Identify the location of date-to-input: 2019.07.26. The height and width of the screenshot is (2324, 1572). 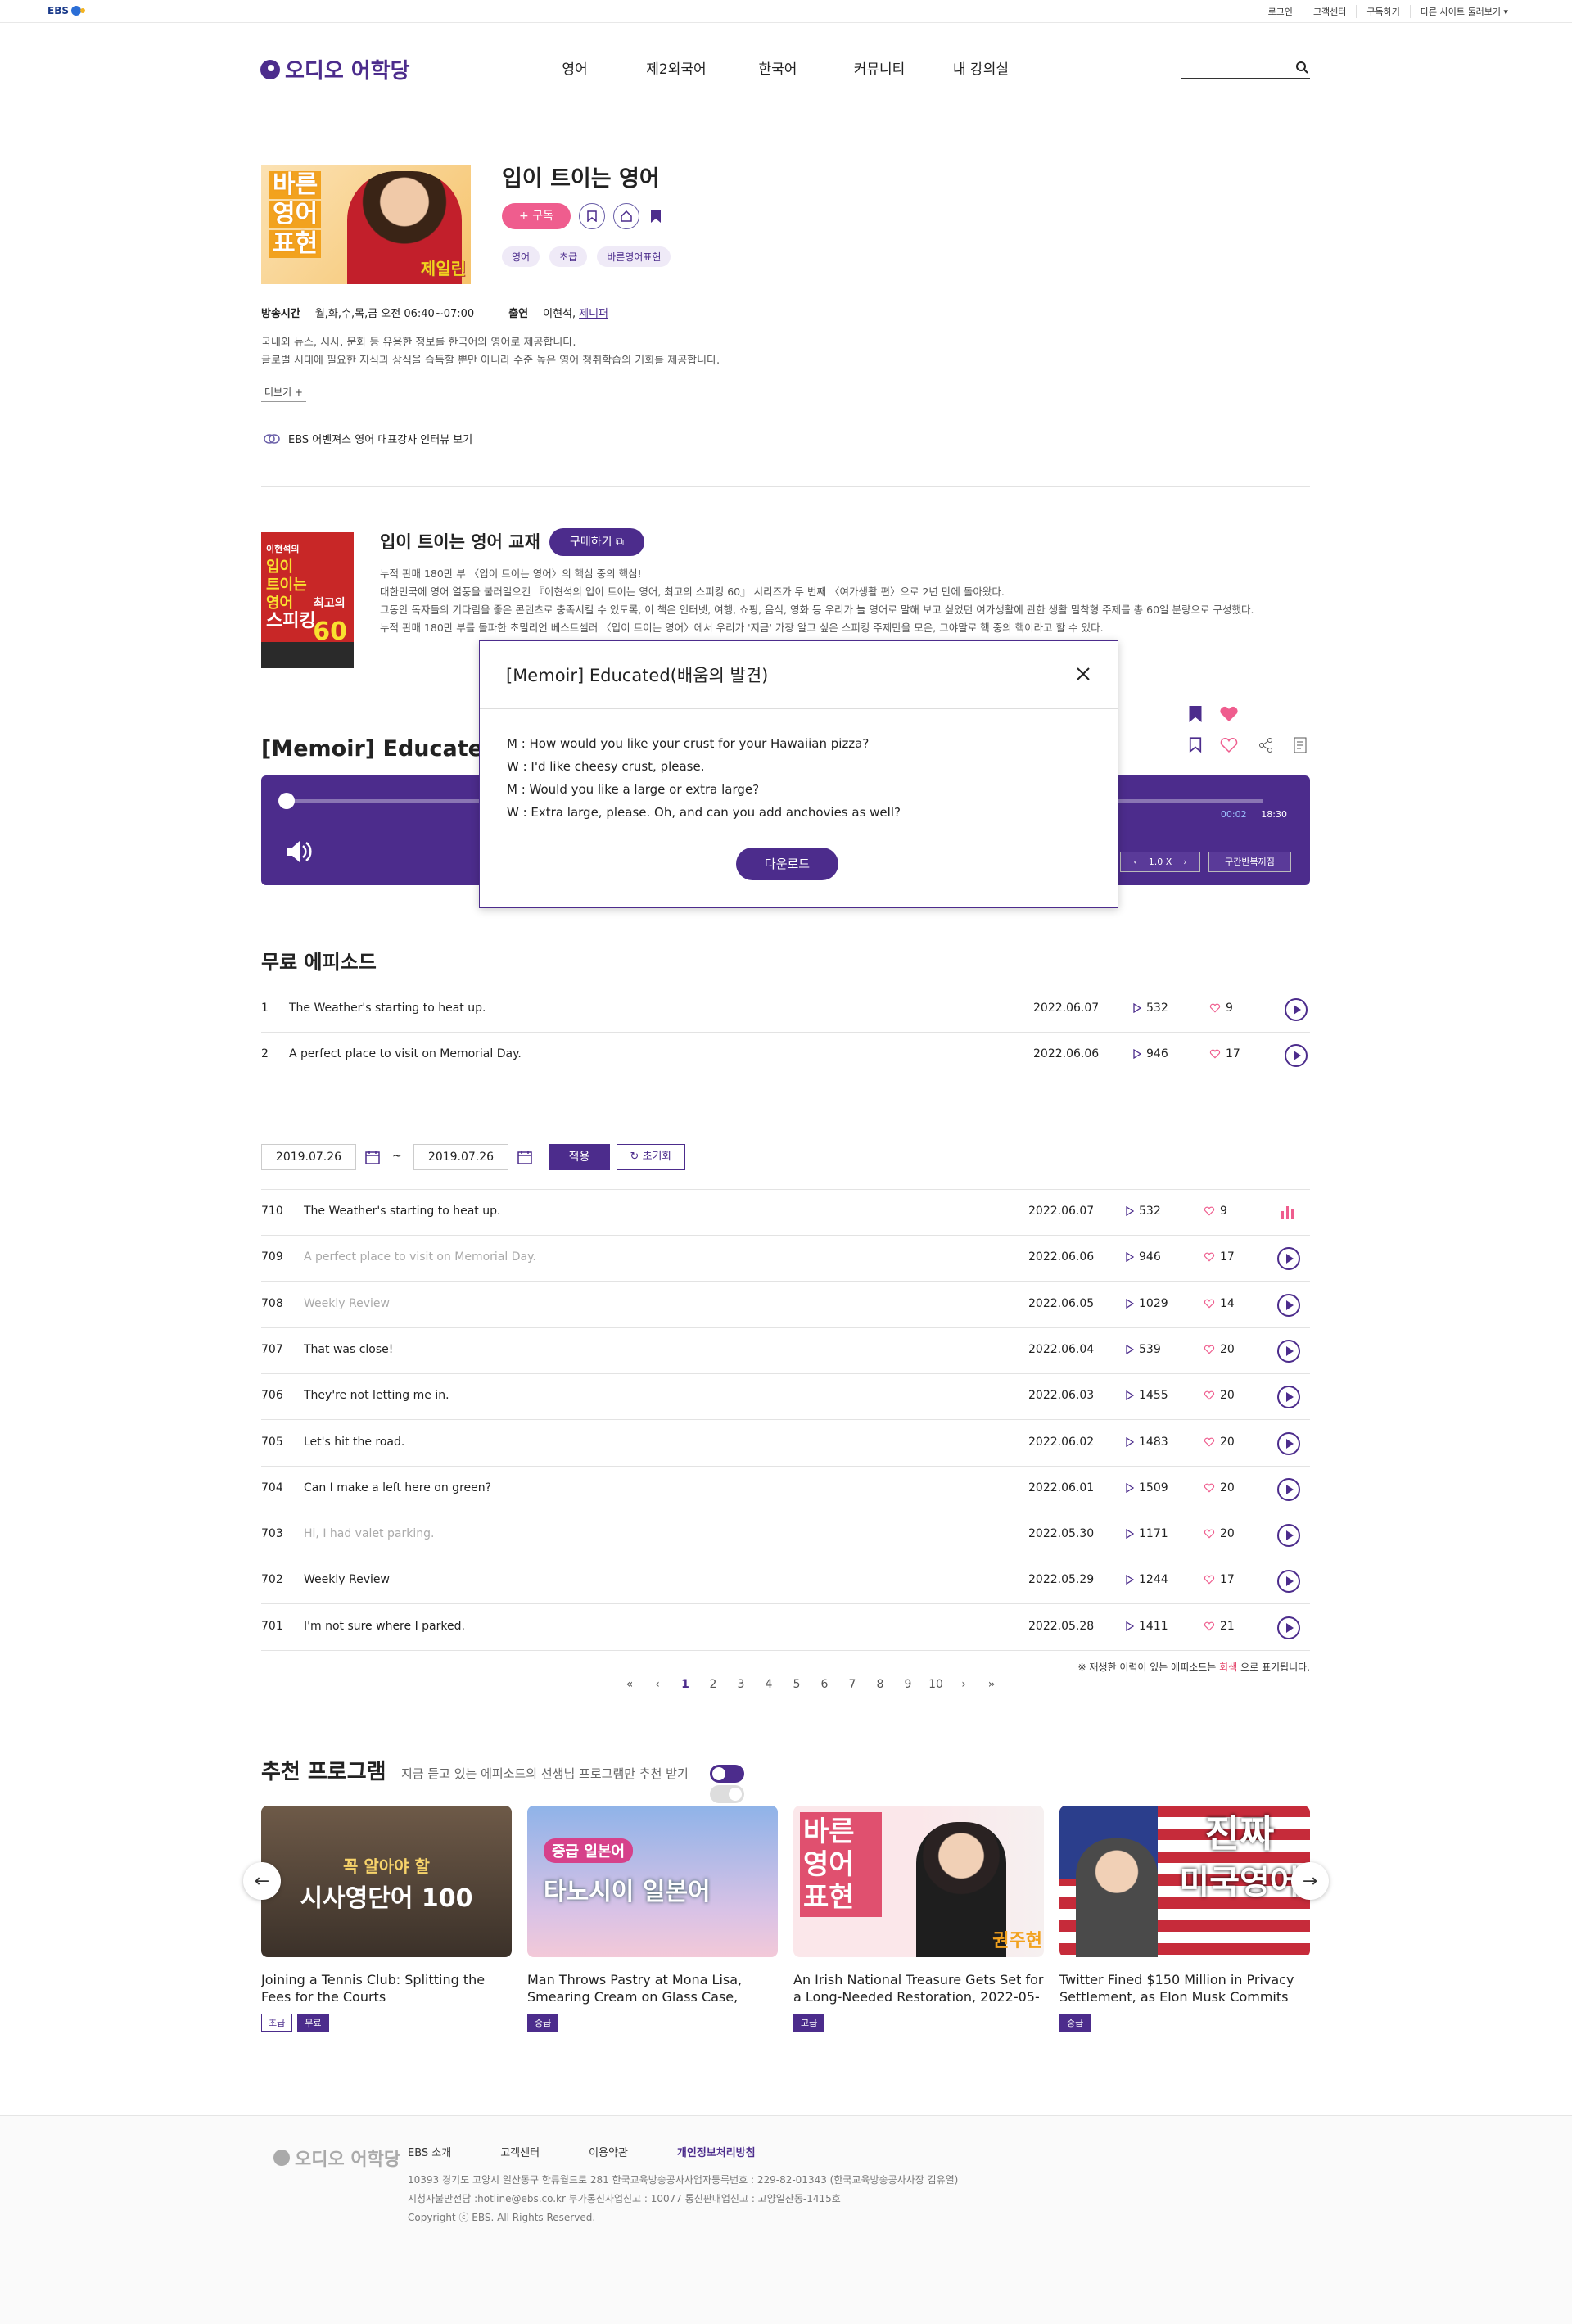
(461, 1157).